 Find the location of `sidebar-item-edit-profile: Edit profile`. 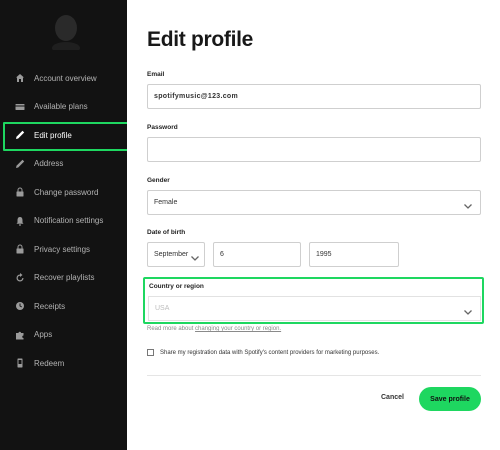

sidebar-item-edit-profile: Edit profile is located at coordinates (64, 136).